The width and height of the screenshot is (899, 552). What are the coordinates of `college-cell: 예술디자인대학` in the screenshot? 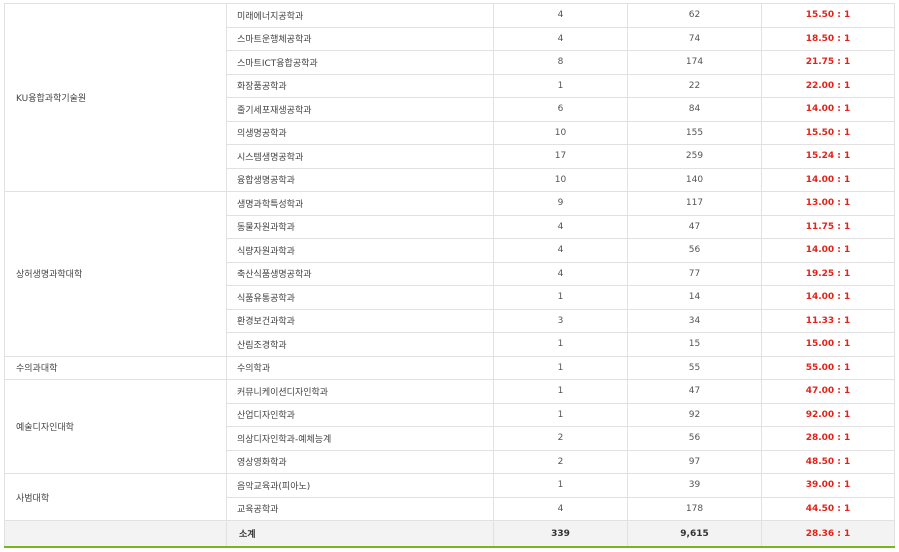 It's located at (115, 426).